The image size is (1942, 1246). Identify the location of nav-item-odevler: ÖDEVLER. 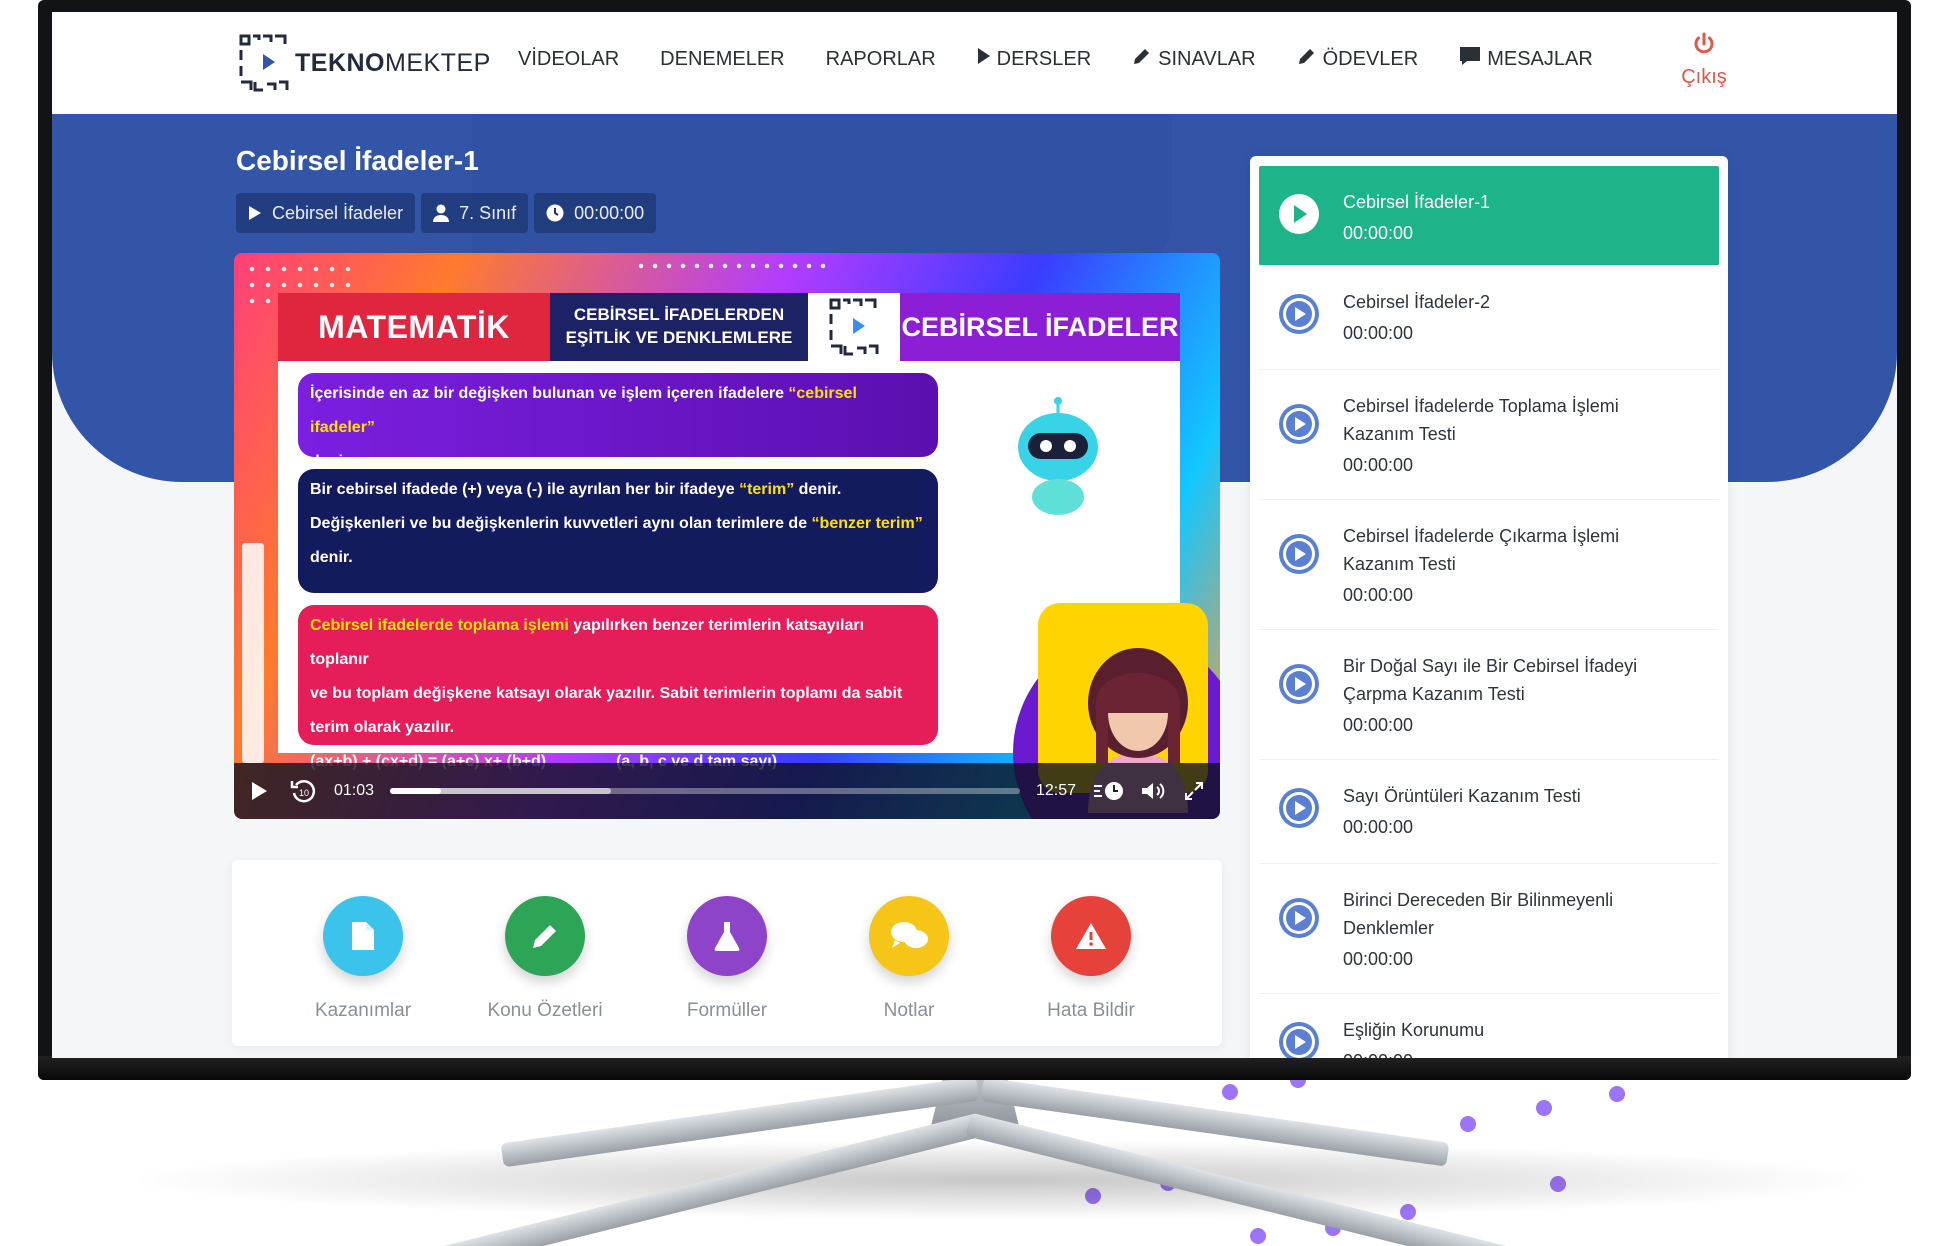
(1357, 59).